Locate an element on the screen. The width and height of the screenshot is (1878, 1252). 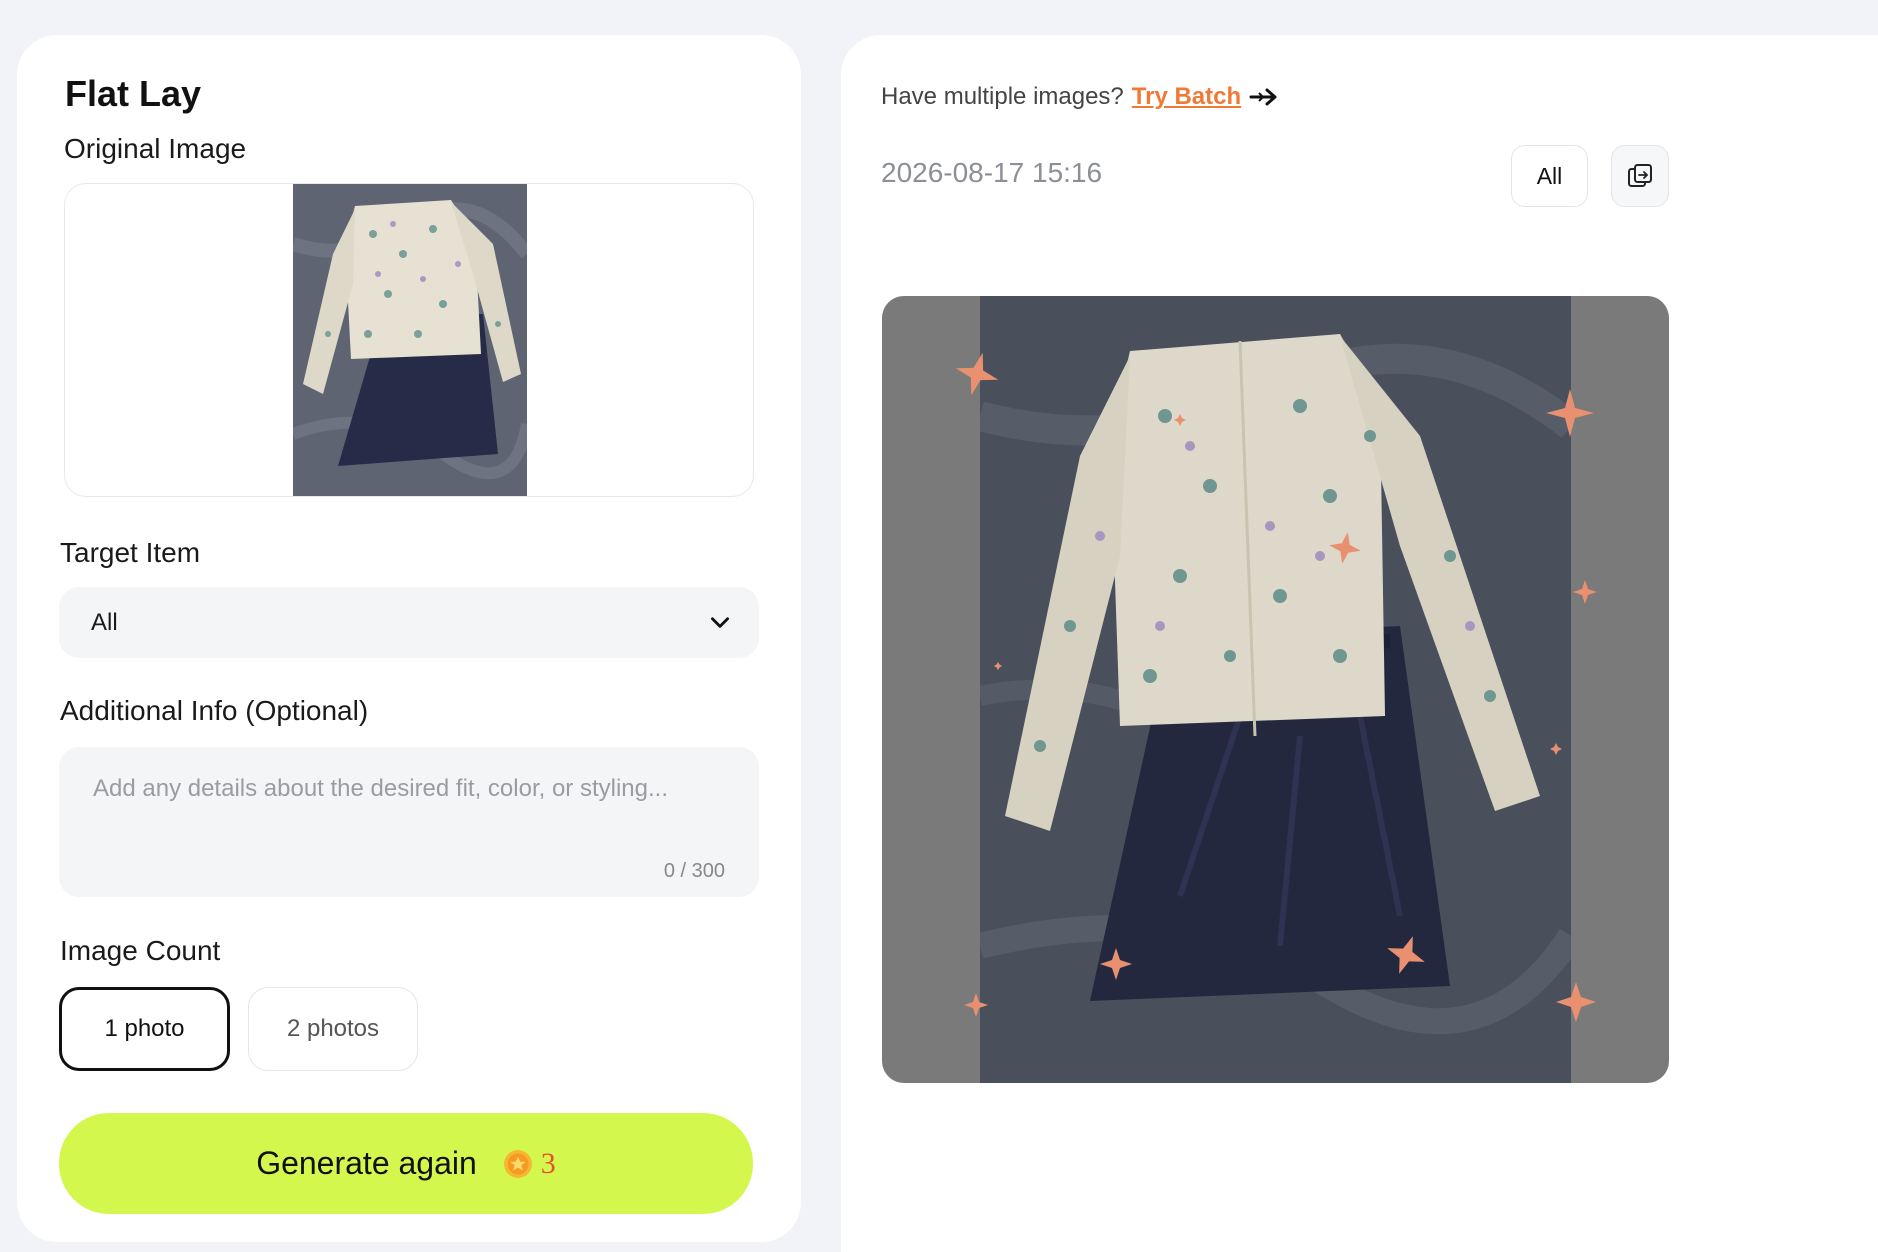
image-count-option-2-photos: 2 photos is located at coordinates (333, 1029).